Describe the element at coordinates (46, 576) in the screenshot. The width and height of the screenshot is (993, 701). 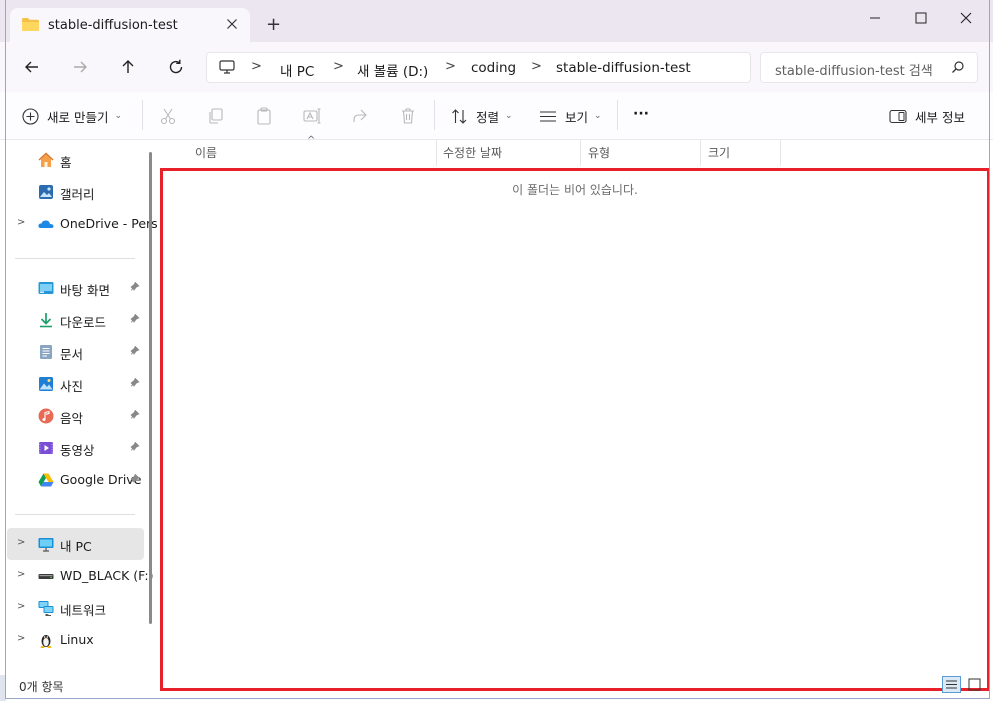
I see `drive-icon` at that location.